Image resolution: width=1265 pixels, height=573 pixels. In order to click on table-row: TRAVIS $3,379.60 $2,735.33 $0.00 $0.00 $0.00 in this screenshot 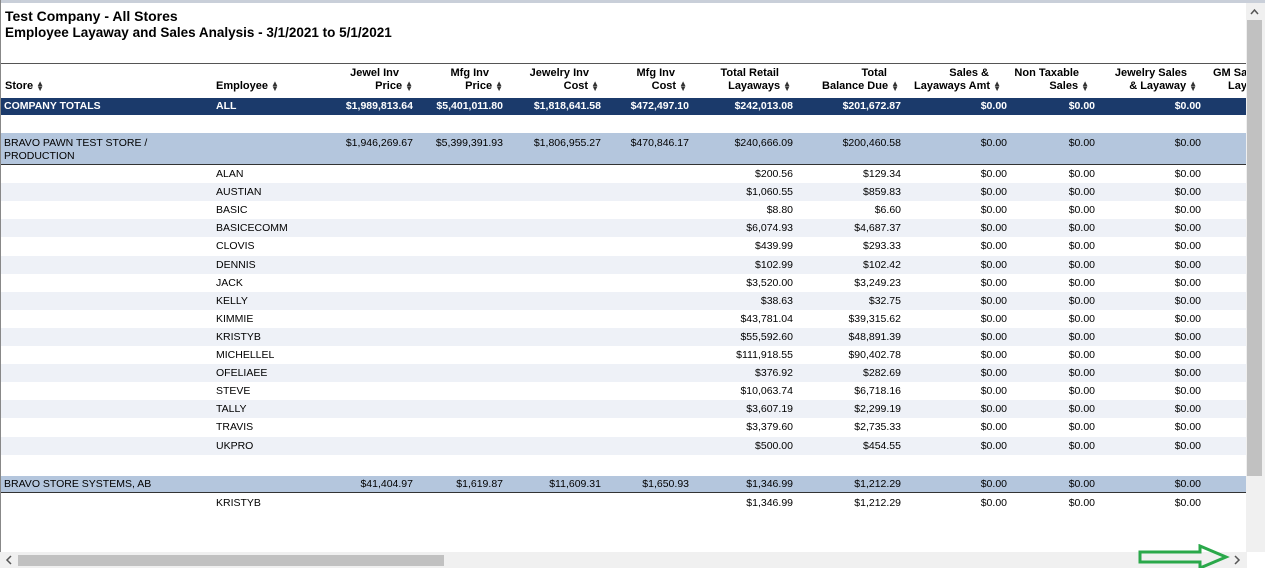, I will do `click(623, 427)`.